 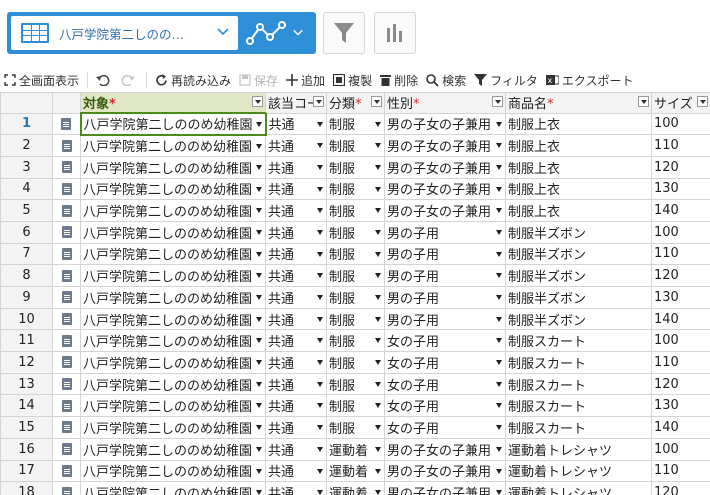 What do you see at coordinates (26, 427) in the screenshot?
I see `row-number: 15` at bounding box center [26, 427].